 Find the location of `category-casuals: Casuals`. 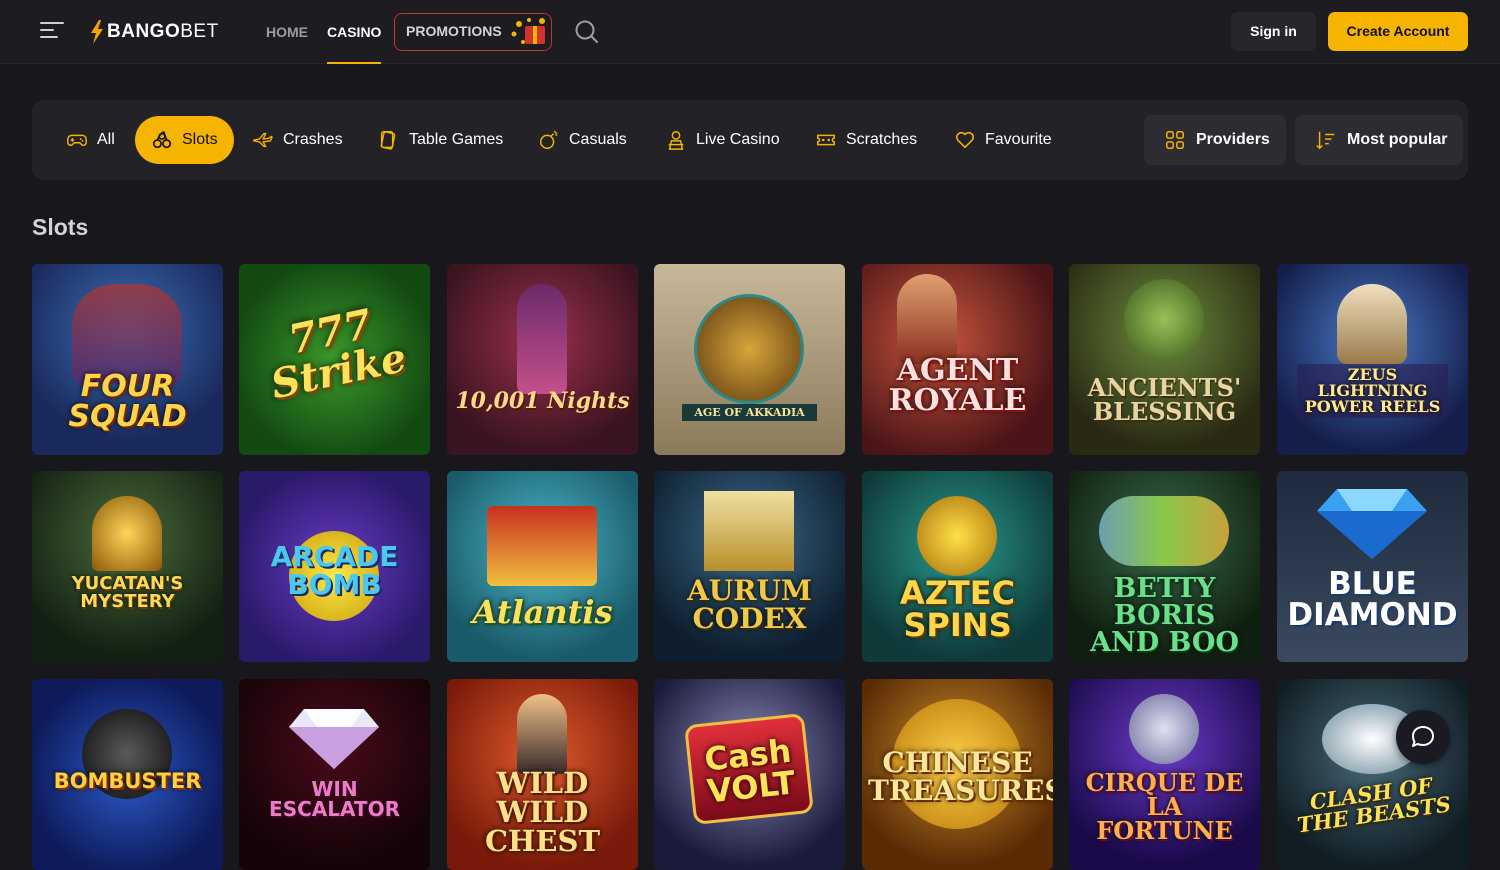

category-casuals: Casuals is located at coordinates (582, 140).